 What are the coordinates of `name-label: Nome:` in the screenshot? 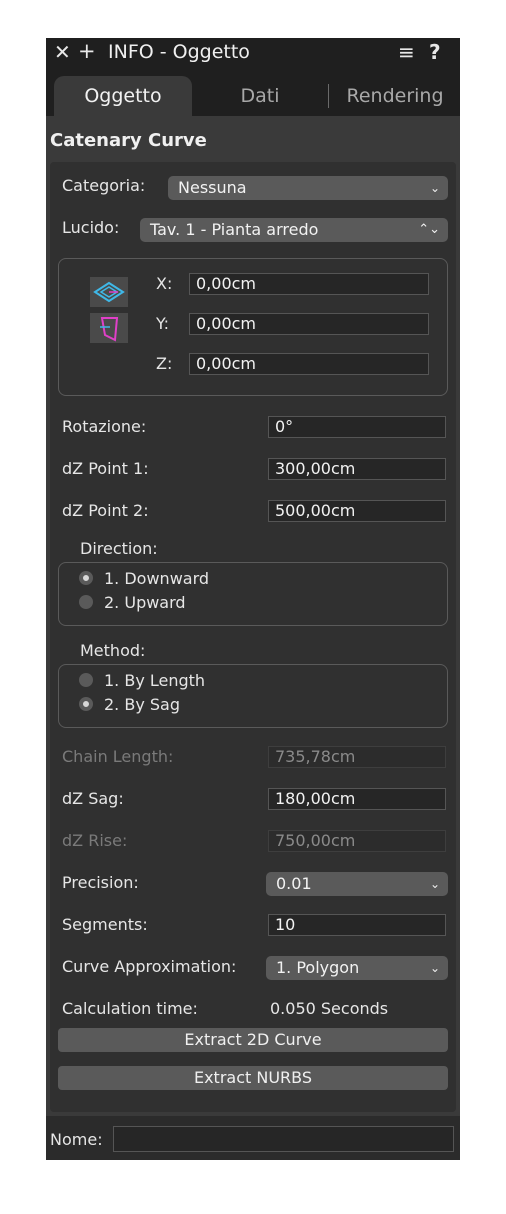 It's located at (76, 1139).